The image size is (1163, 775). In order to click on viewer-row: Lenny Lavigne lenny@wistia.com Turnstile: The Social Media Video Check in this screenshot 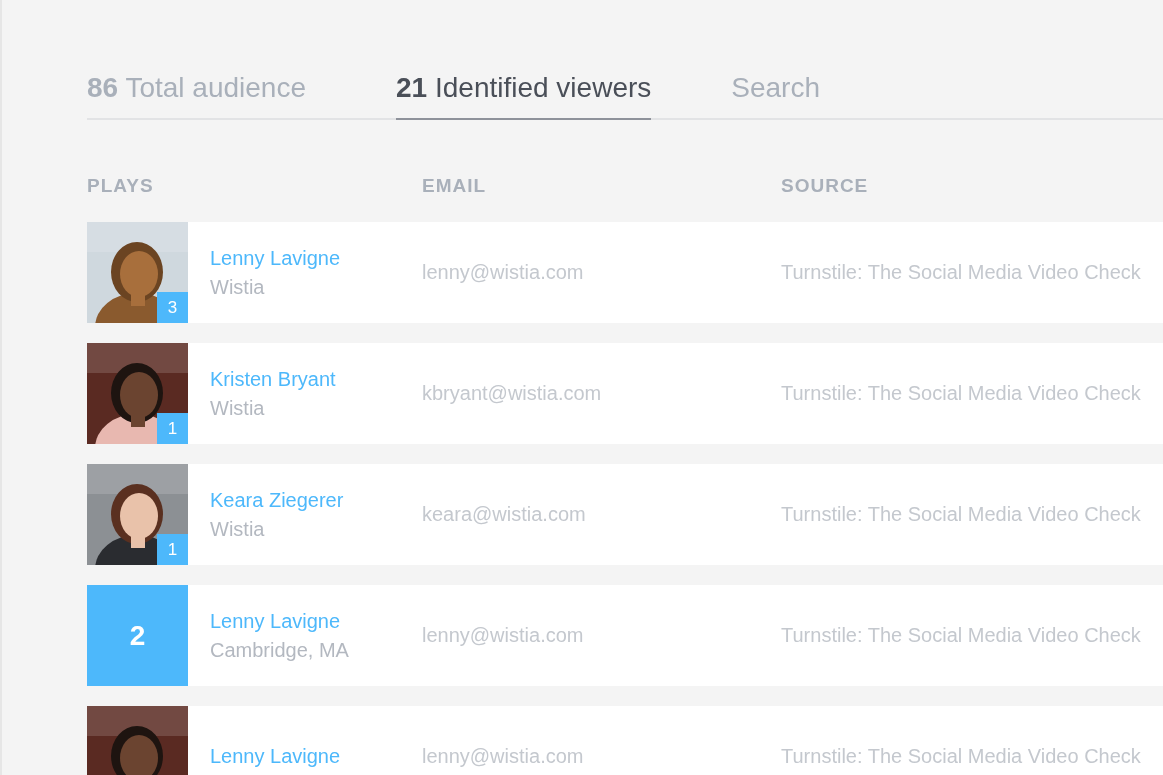, I will do `click(625, 740)`.